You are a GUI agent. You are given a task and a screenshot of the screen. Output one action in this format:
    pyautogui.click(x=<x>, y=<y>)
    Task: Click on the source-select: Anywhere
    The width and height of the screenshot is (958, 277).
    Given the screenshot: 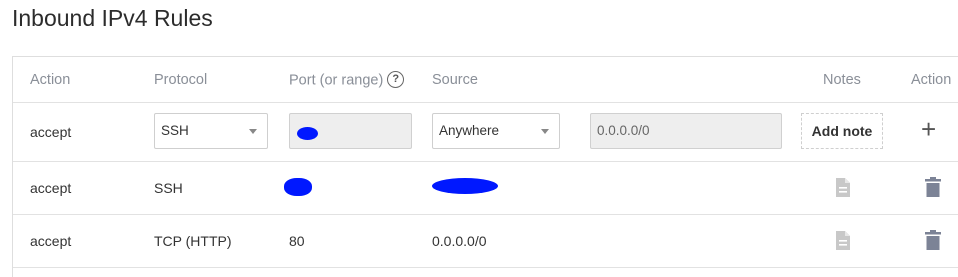 What is the action you would take?
    pyautogui.click(x=496, y=131)
    